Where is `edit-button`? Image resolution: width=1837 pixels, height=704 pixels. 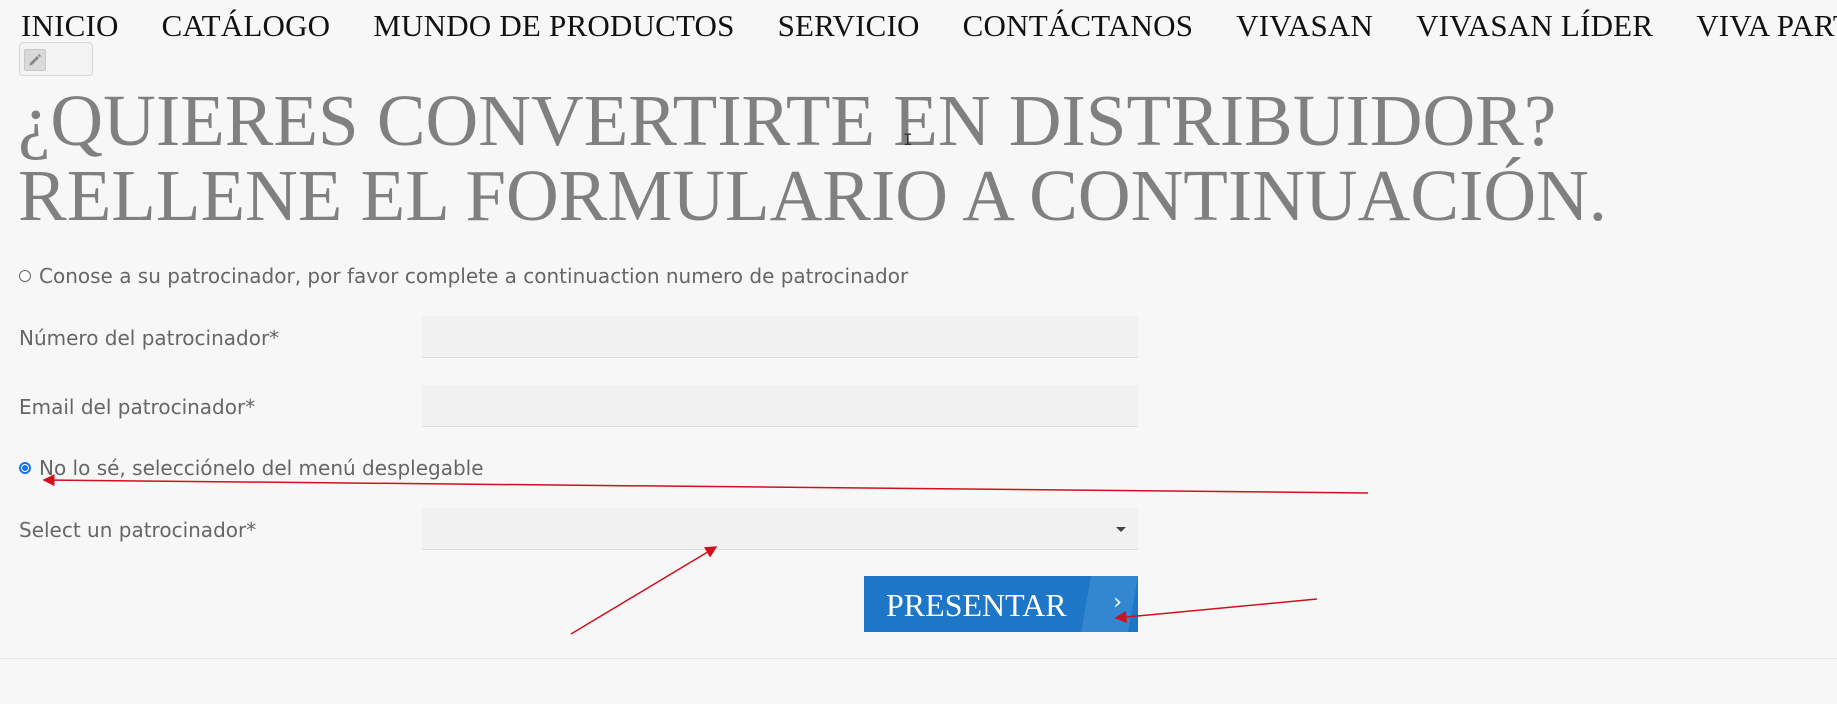 edit-button is located at coordinates (56, 59).